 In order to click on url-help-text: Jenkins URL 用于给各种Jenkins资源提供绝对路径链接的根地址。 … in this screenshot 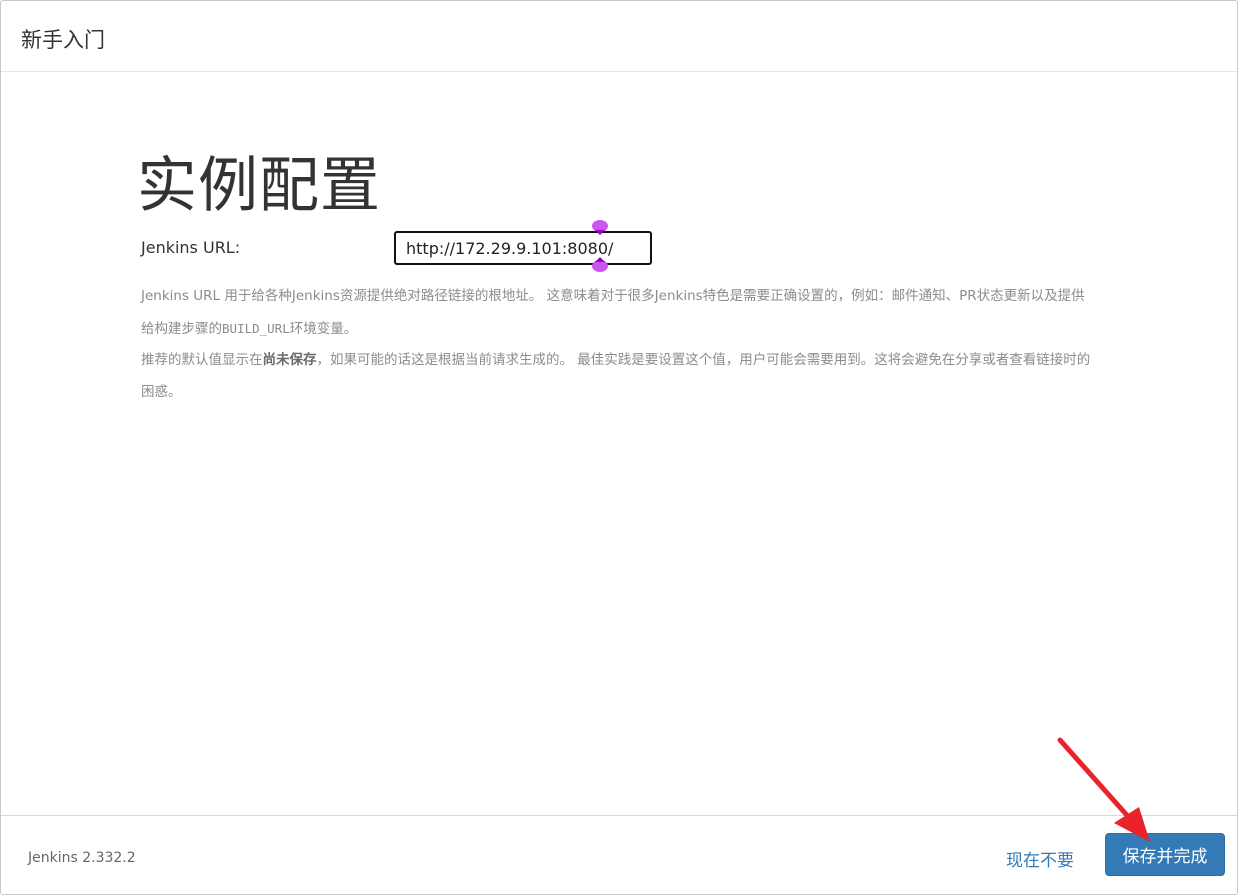, I will do `click(618, 344)`.